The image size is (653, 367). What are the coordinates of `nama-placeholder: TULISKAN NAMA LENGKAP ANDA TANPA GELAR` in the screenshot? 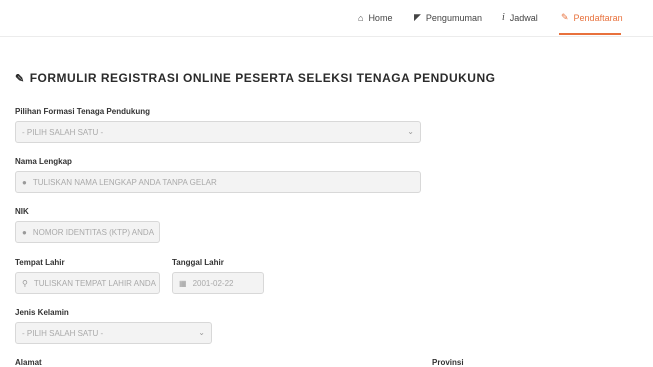 It's located at (124, 182).